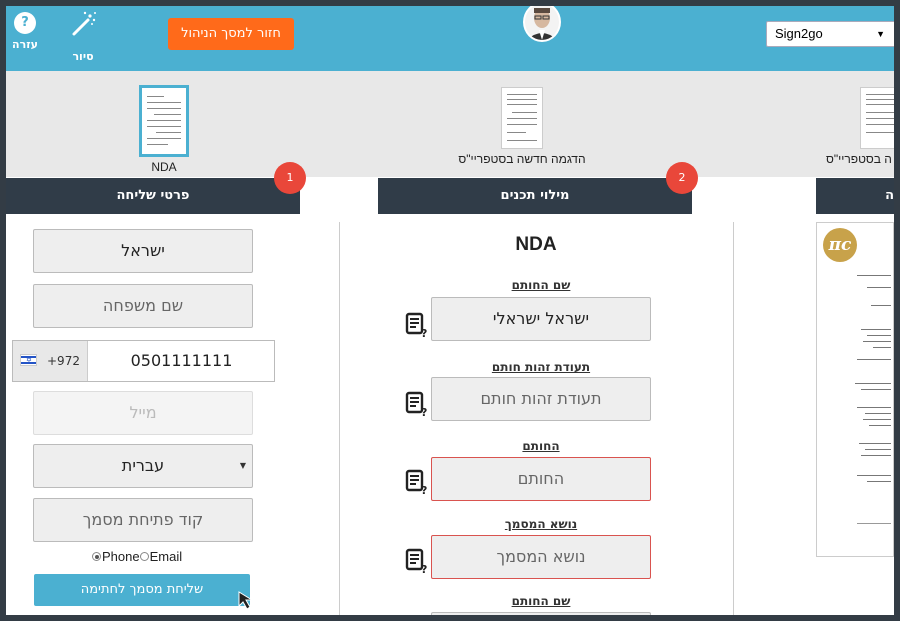  What do you see at coordinates (25, 44) in the screenshot?
I see `help-label: עזרה` at bounding box center [25, 44].